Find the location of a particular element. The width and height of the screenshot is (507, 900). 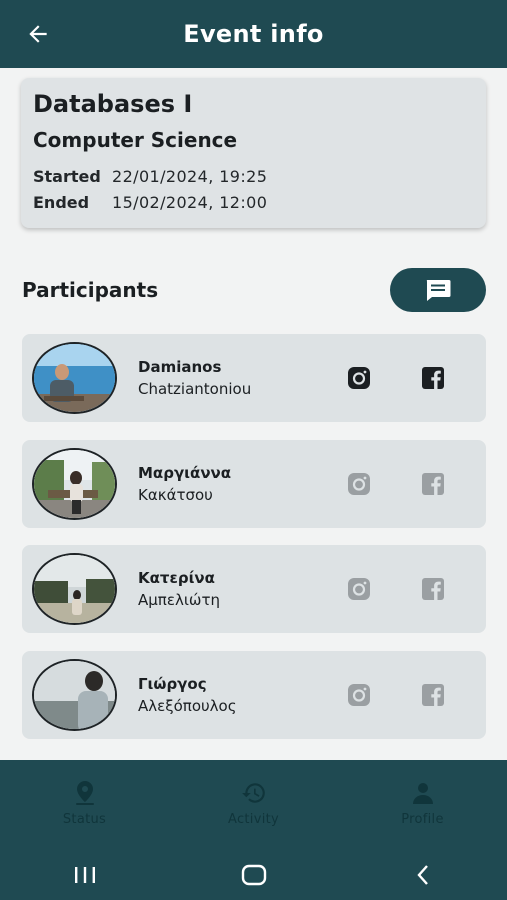

arrow-left-icon is located at coordinates (38, 34).